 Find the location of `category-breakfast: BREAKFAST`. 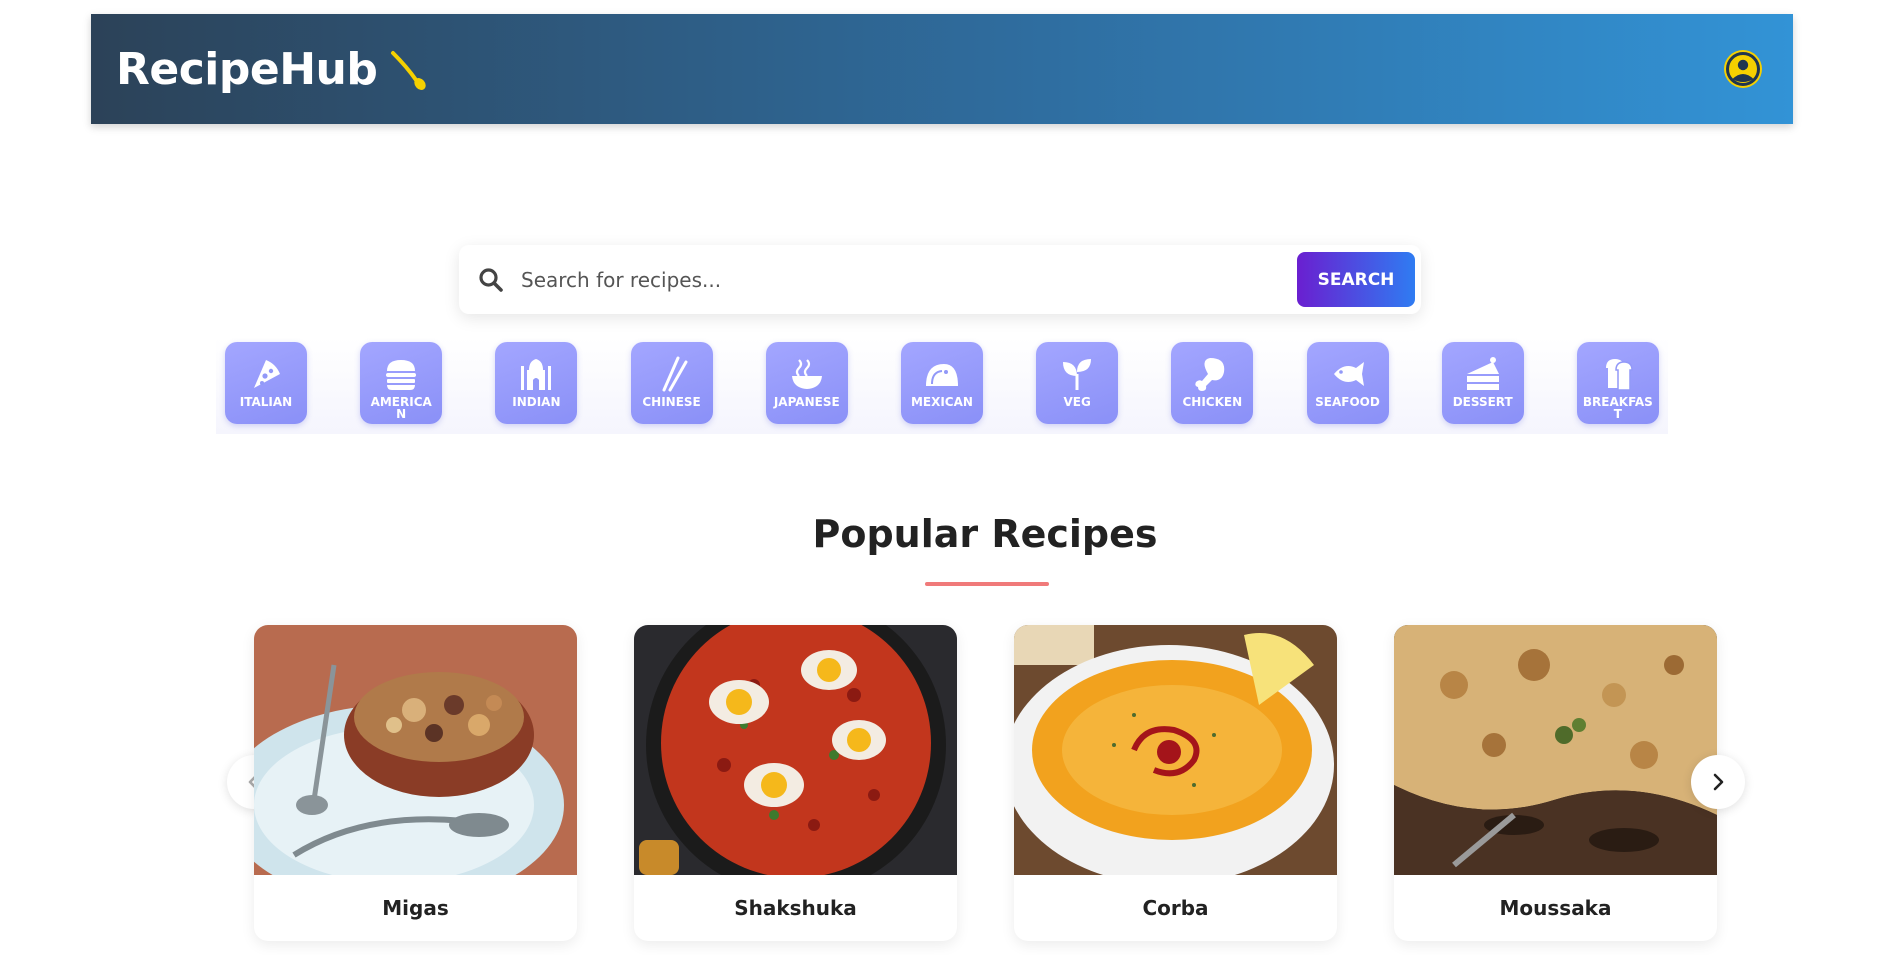

category-breakfast: BREAKFAST is located at coordinates (1617, 383).